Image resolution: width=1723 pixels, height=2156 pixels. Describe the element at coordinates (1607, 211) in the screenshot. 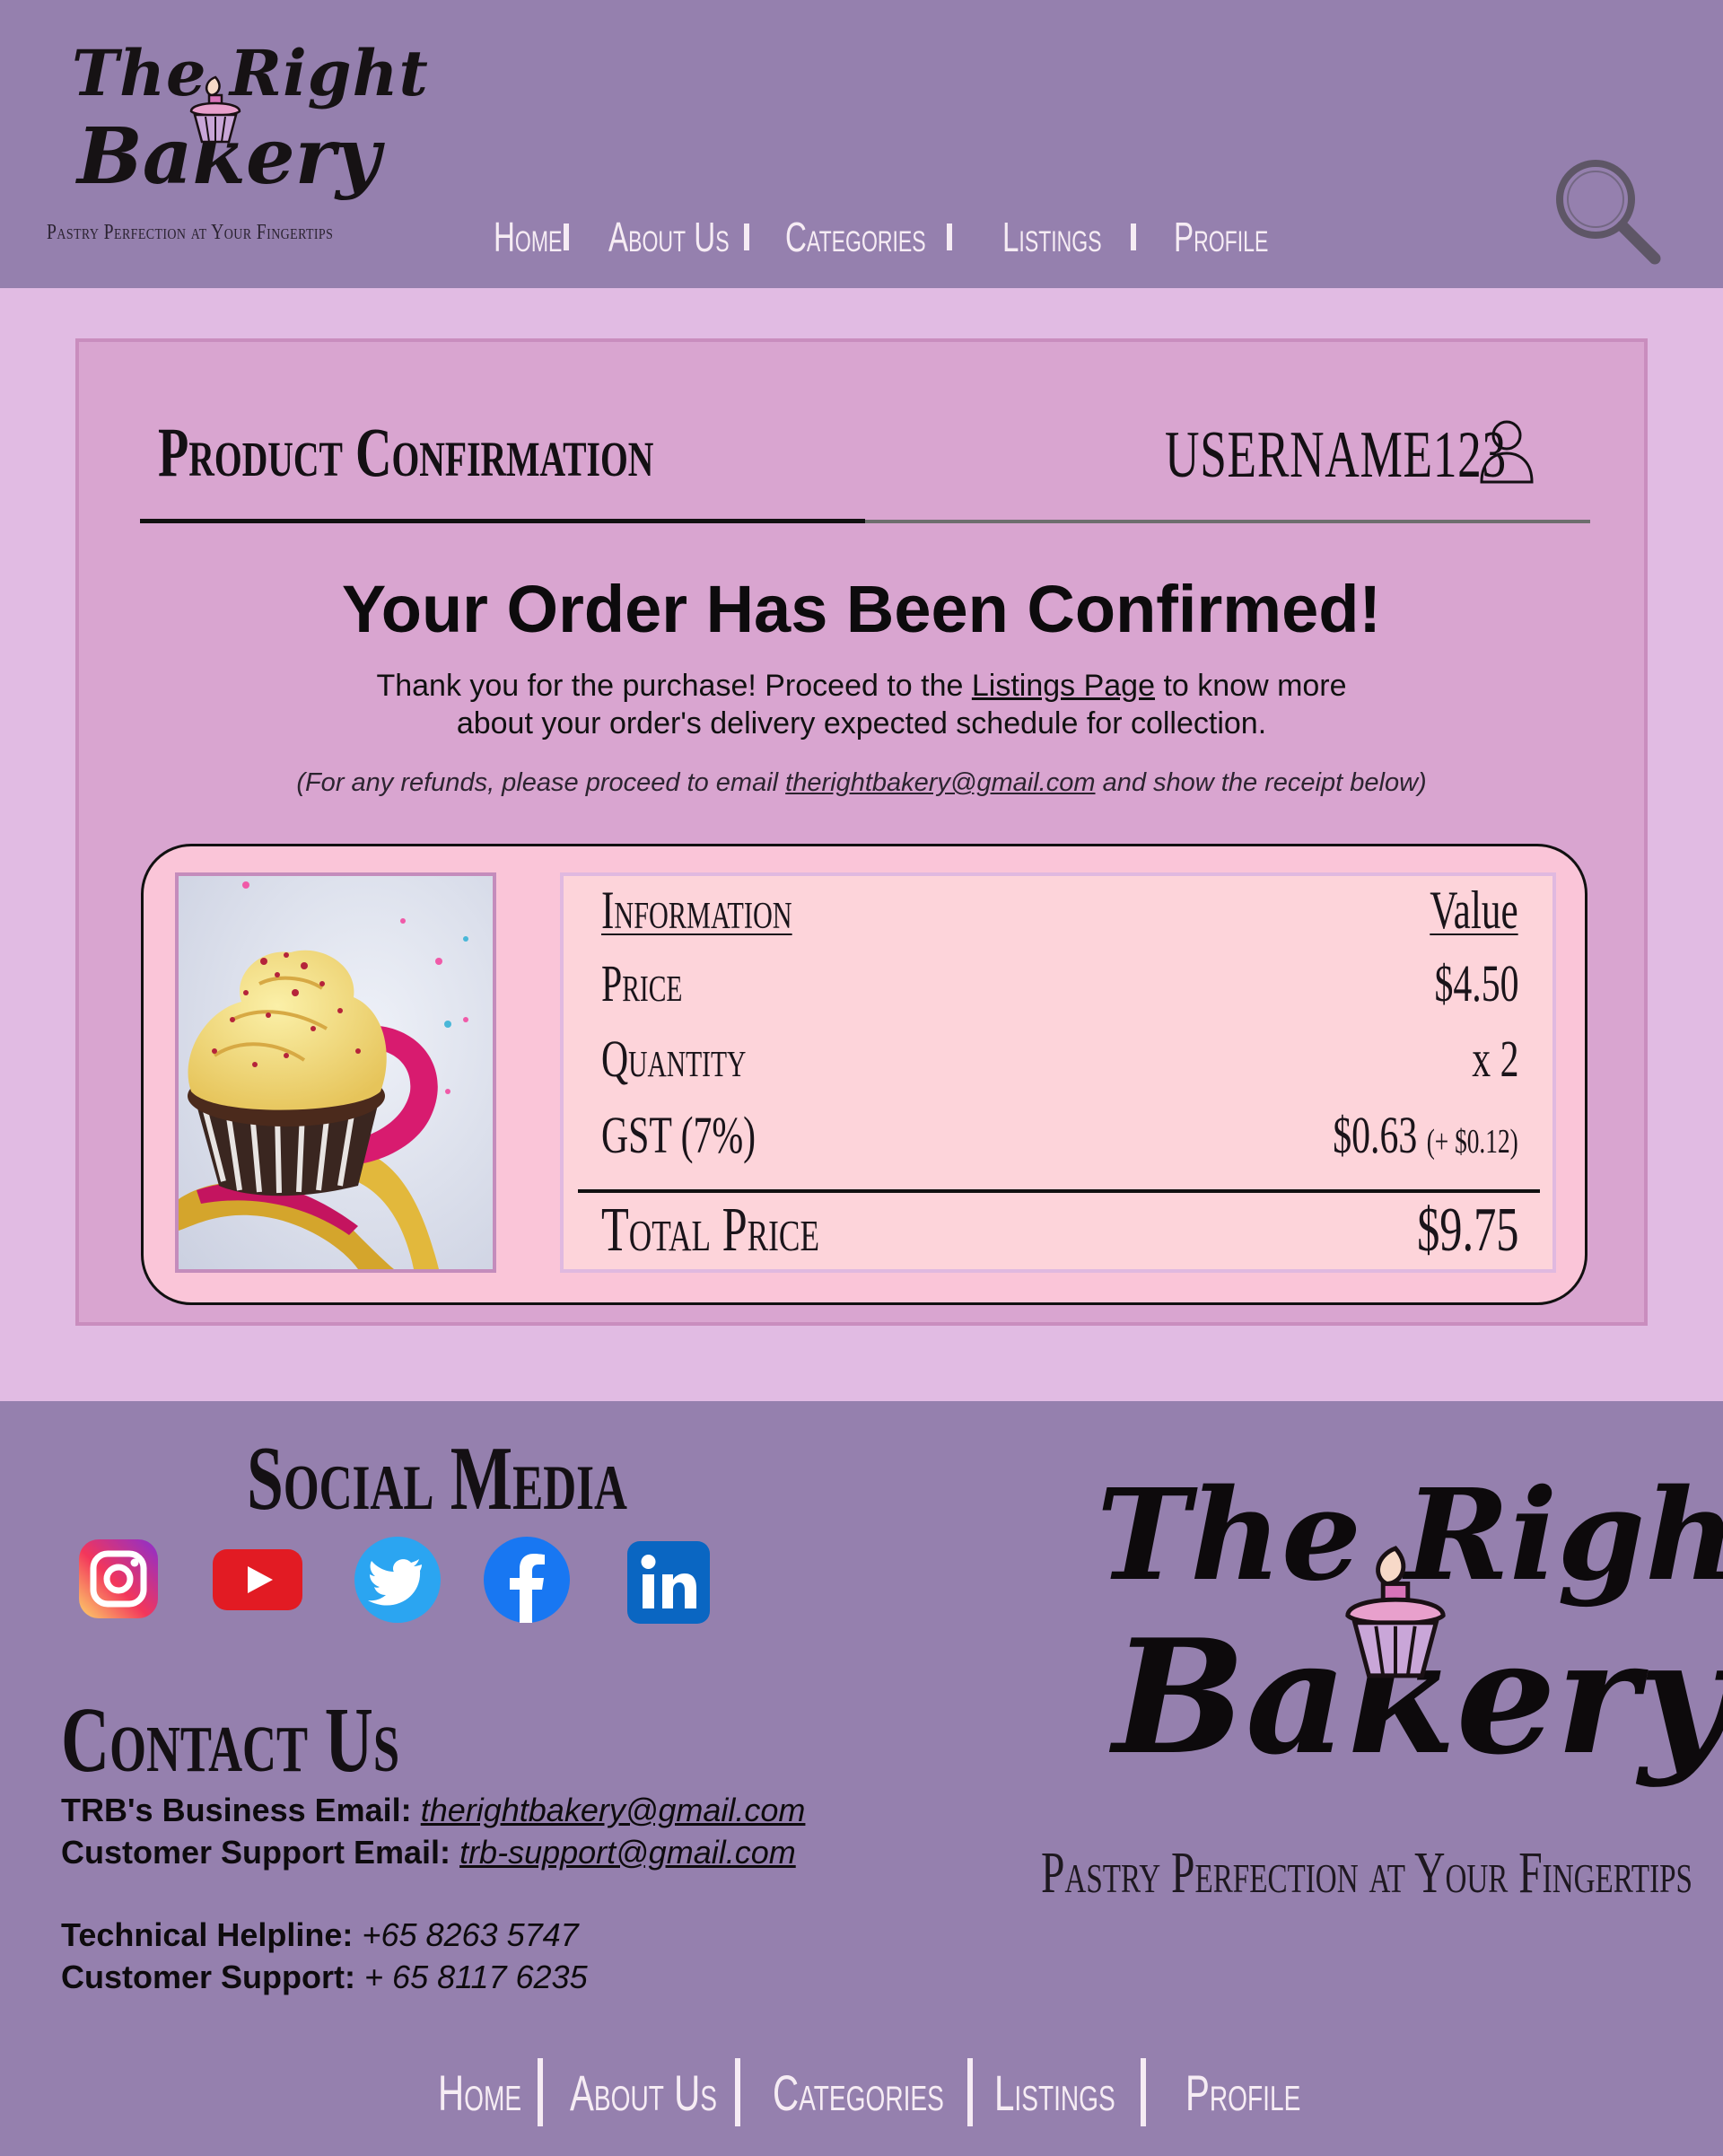

I see `search-icon` at that location.